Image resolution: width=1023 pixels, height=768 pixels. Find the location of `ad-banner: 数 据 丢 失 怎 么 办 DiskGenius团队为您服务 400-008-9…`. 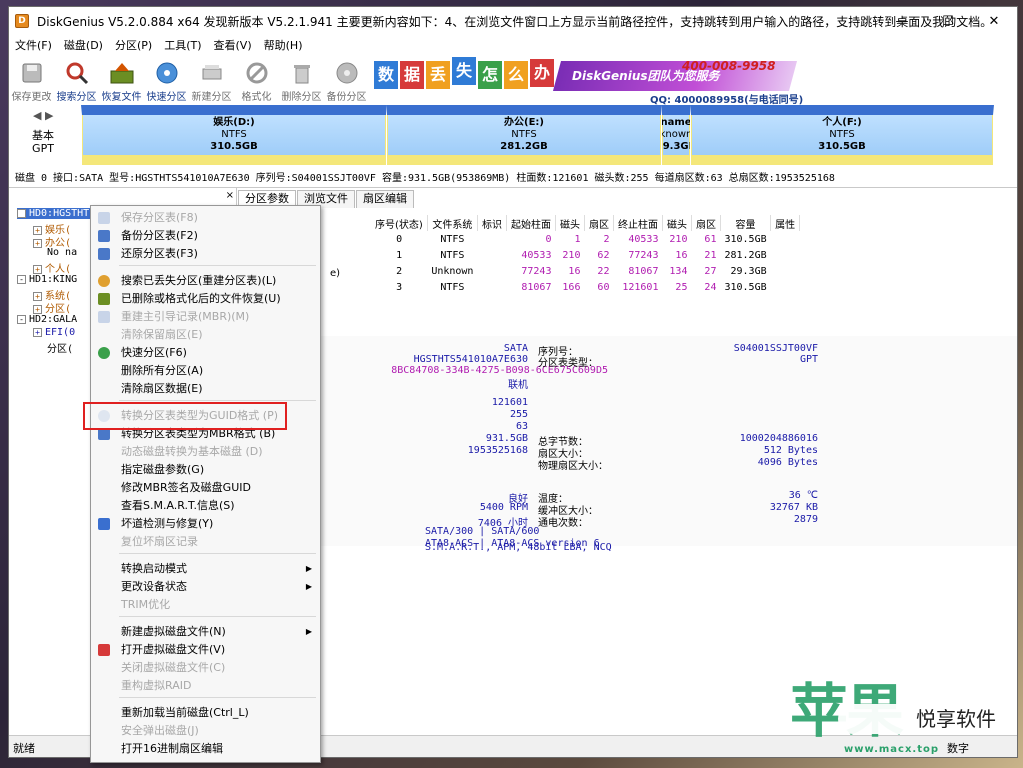

ad-banner: 数 据 丢 失 怎 么 办 DiskGenius团队为您服务 400-008-9… is located at coordinates (588, 81).